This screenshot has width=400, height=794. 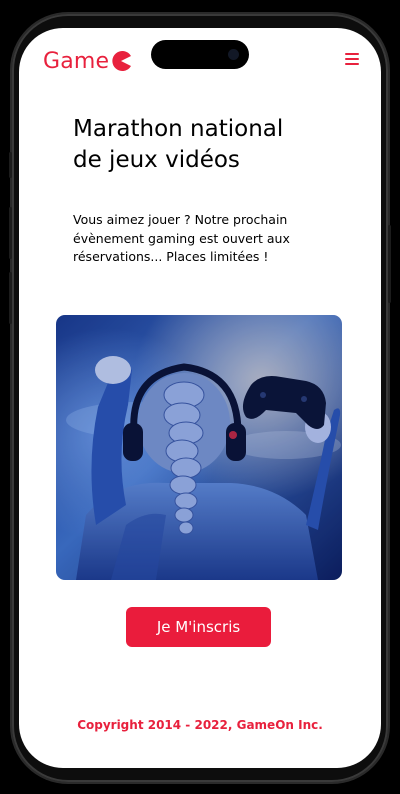 I want to click on signup-button: Je M'inscris, so click(x=198, y=627).